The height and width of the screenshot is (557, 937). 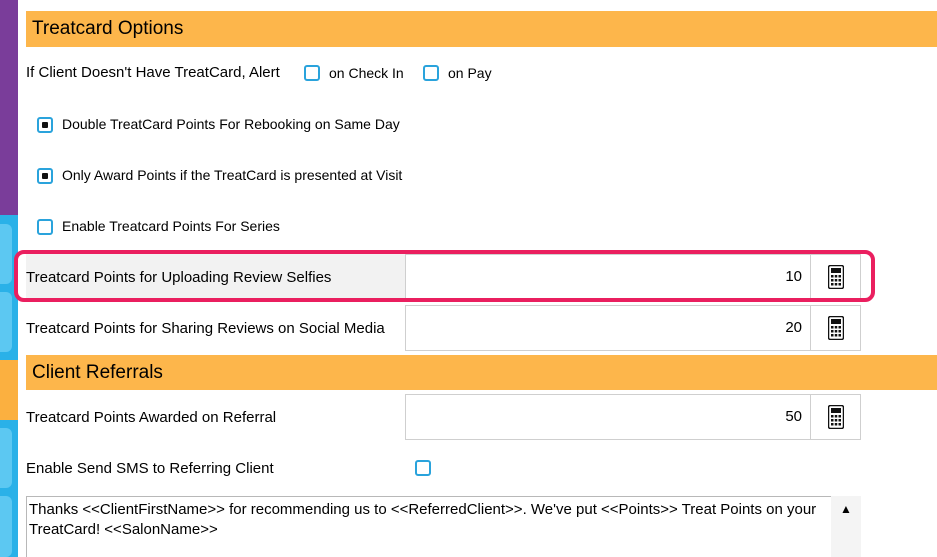 I want to click on sidebar-orange-section, so click(x=9, y=390).